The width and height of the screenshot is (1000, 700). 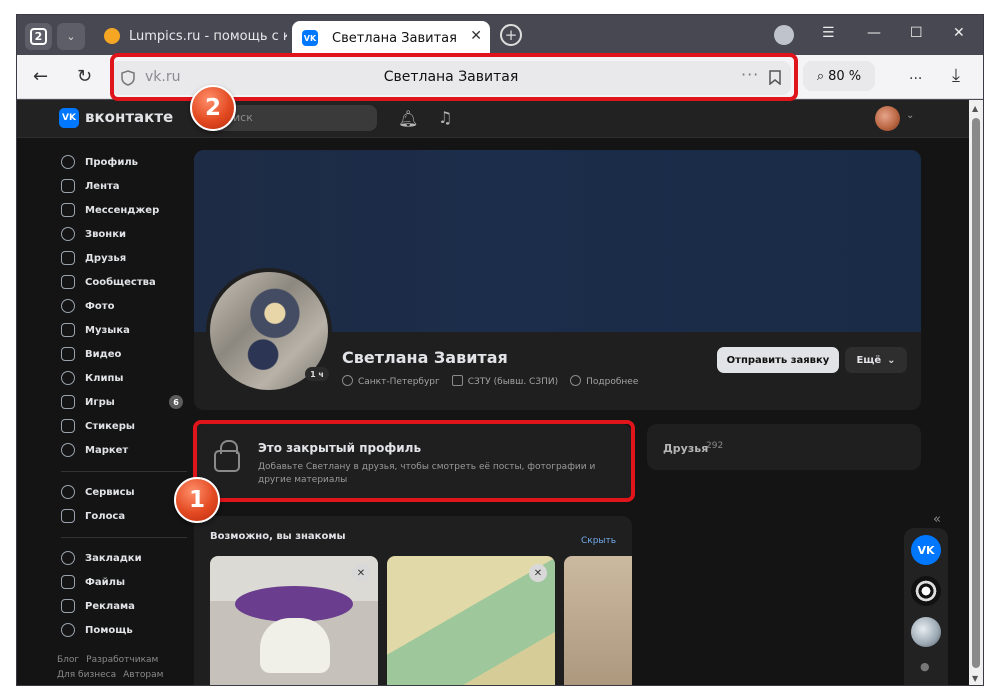 I want to click on send-request-button: Отправить заявку, so click(x=778, y=360).